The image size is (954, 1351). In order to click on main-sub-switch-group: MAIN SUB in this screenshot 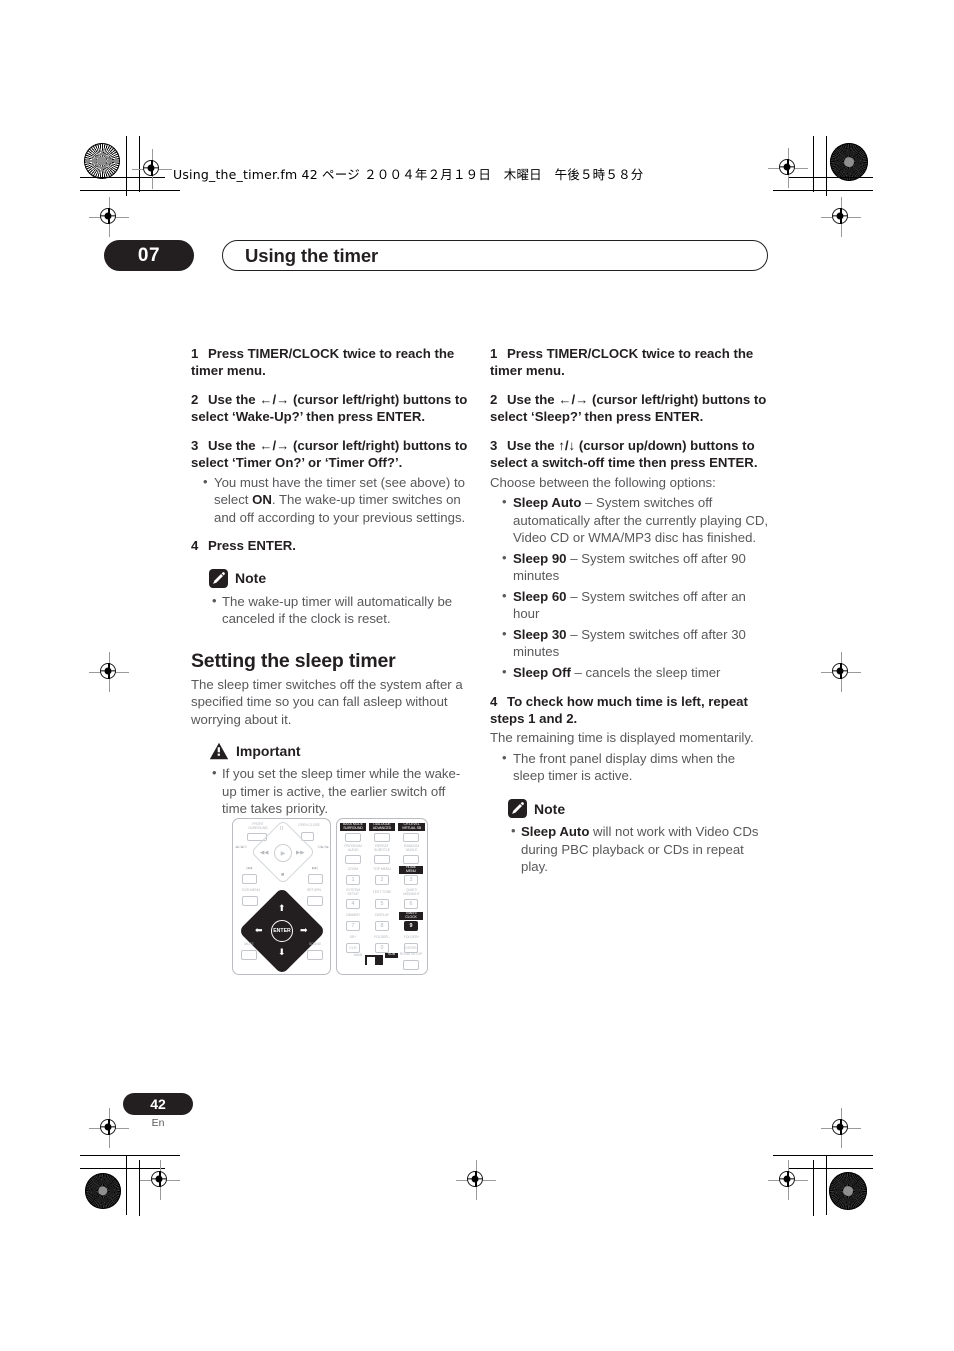, I will do `click(381, 958)`.